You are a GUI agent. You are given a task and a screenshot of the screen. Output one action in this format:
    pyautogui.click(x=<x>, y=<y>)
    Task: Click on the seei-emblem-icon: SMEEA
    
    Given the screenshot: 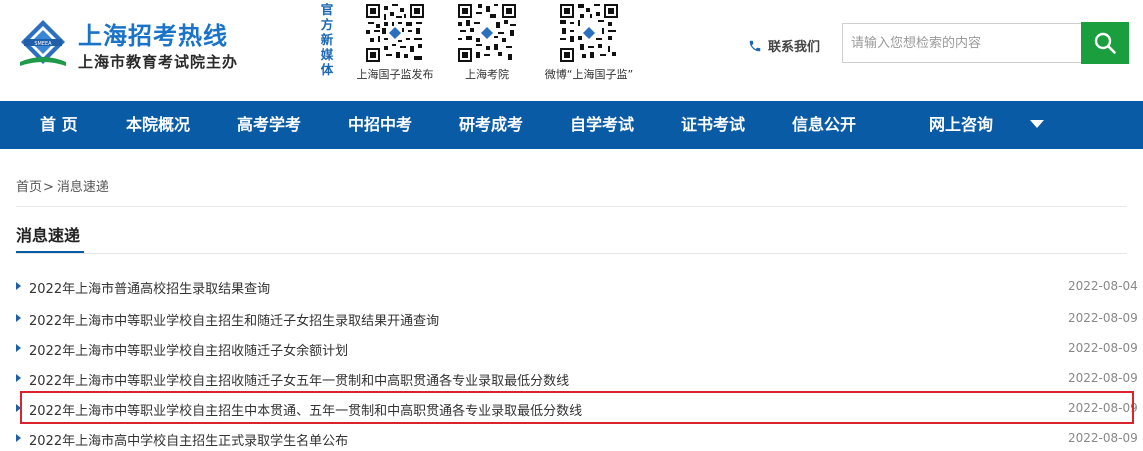 What is the action you would take?
    pyautogui.click(x=43, y=43)
    